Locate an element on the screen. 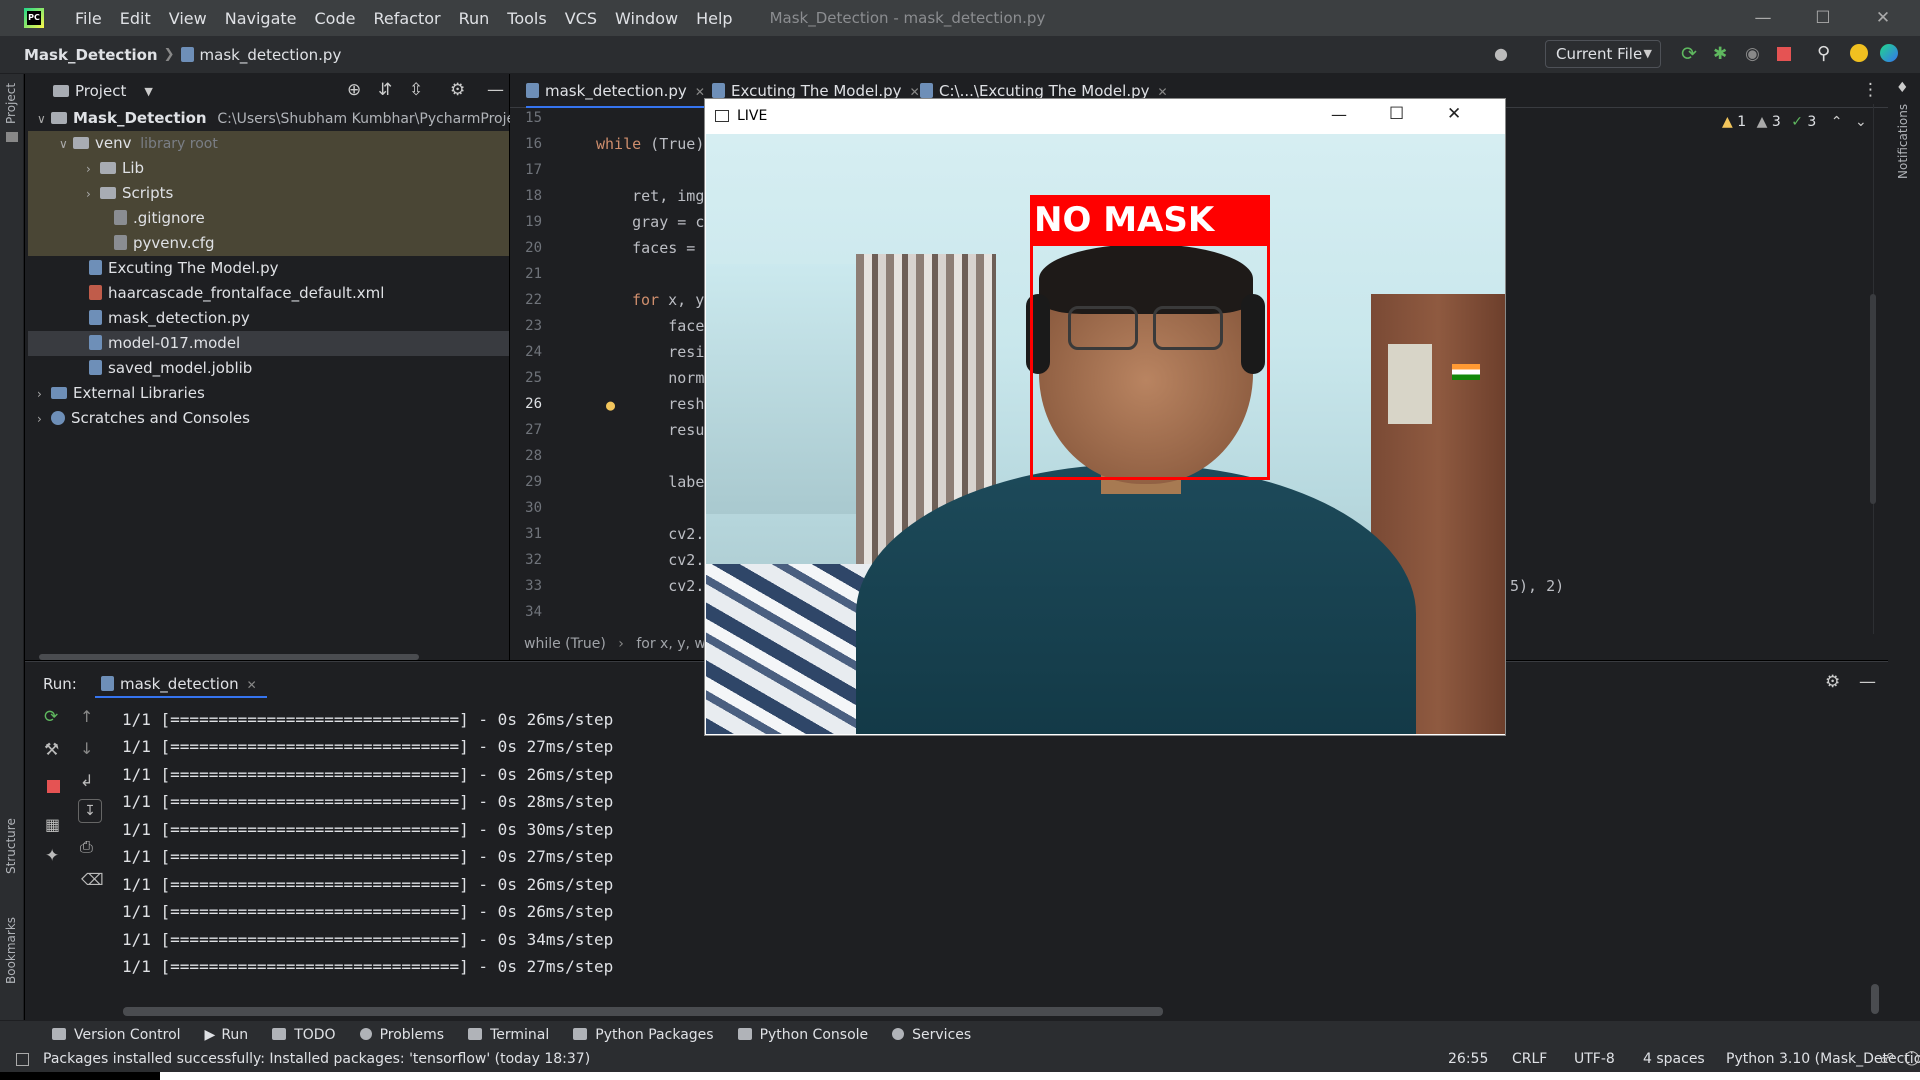 The image size is (1920, 1080). tree-item-mask-detection: mask_detection.py is located at coordinates (267, 318).